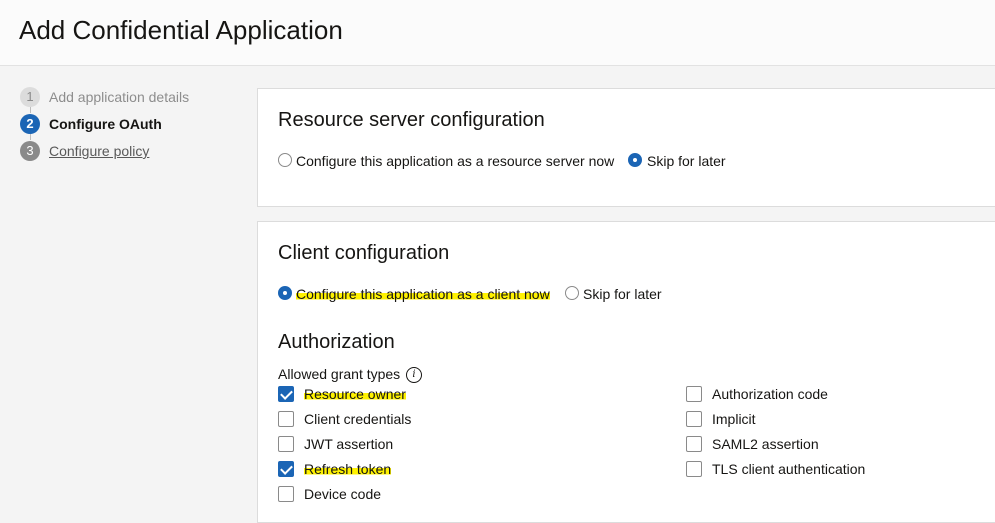 Image resolution: width=995 pixels, height=523 pixels. I want to click on checkbox-label: SAML2 assertion, so click(765, 444).